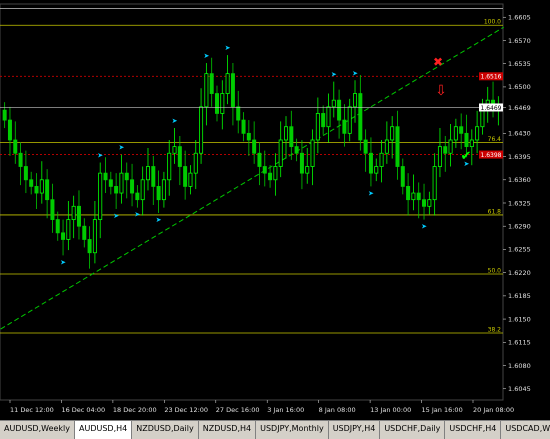 The width and height of the screenshot is (550, 439). What do you see at coordinates (355, 430) in the screenshot?
I see `chart-tab: USDJPY,H4` at bounding box center [355, 430].